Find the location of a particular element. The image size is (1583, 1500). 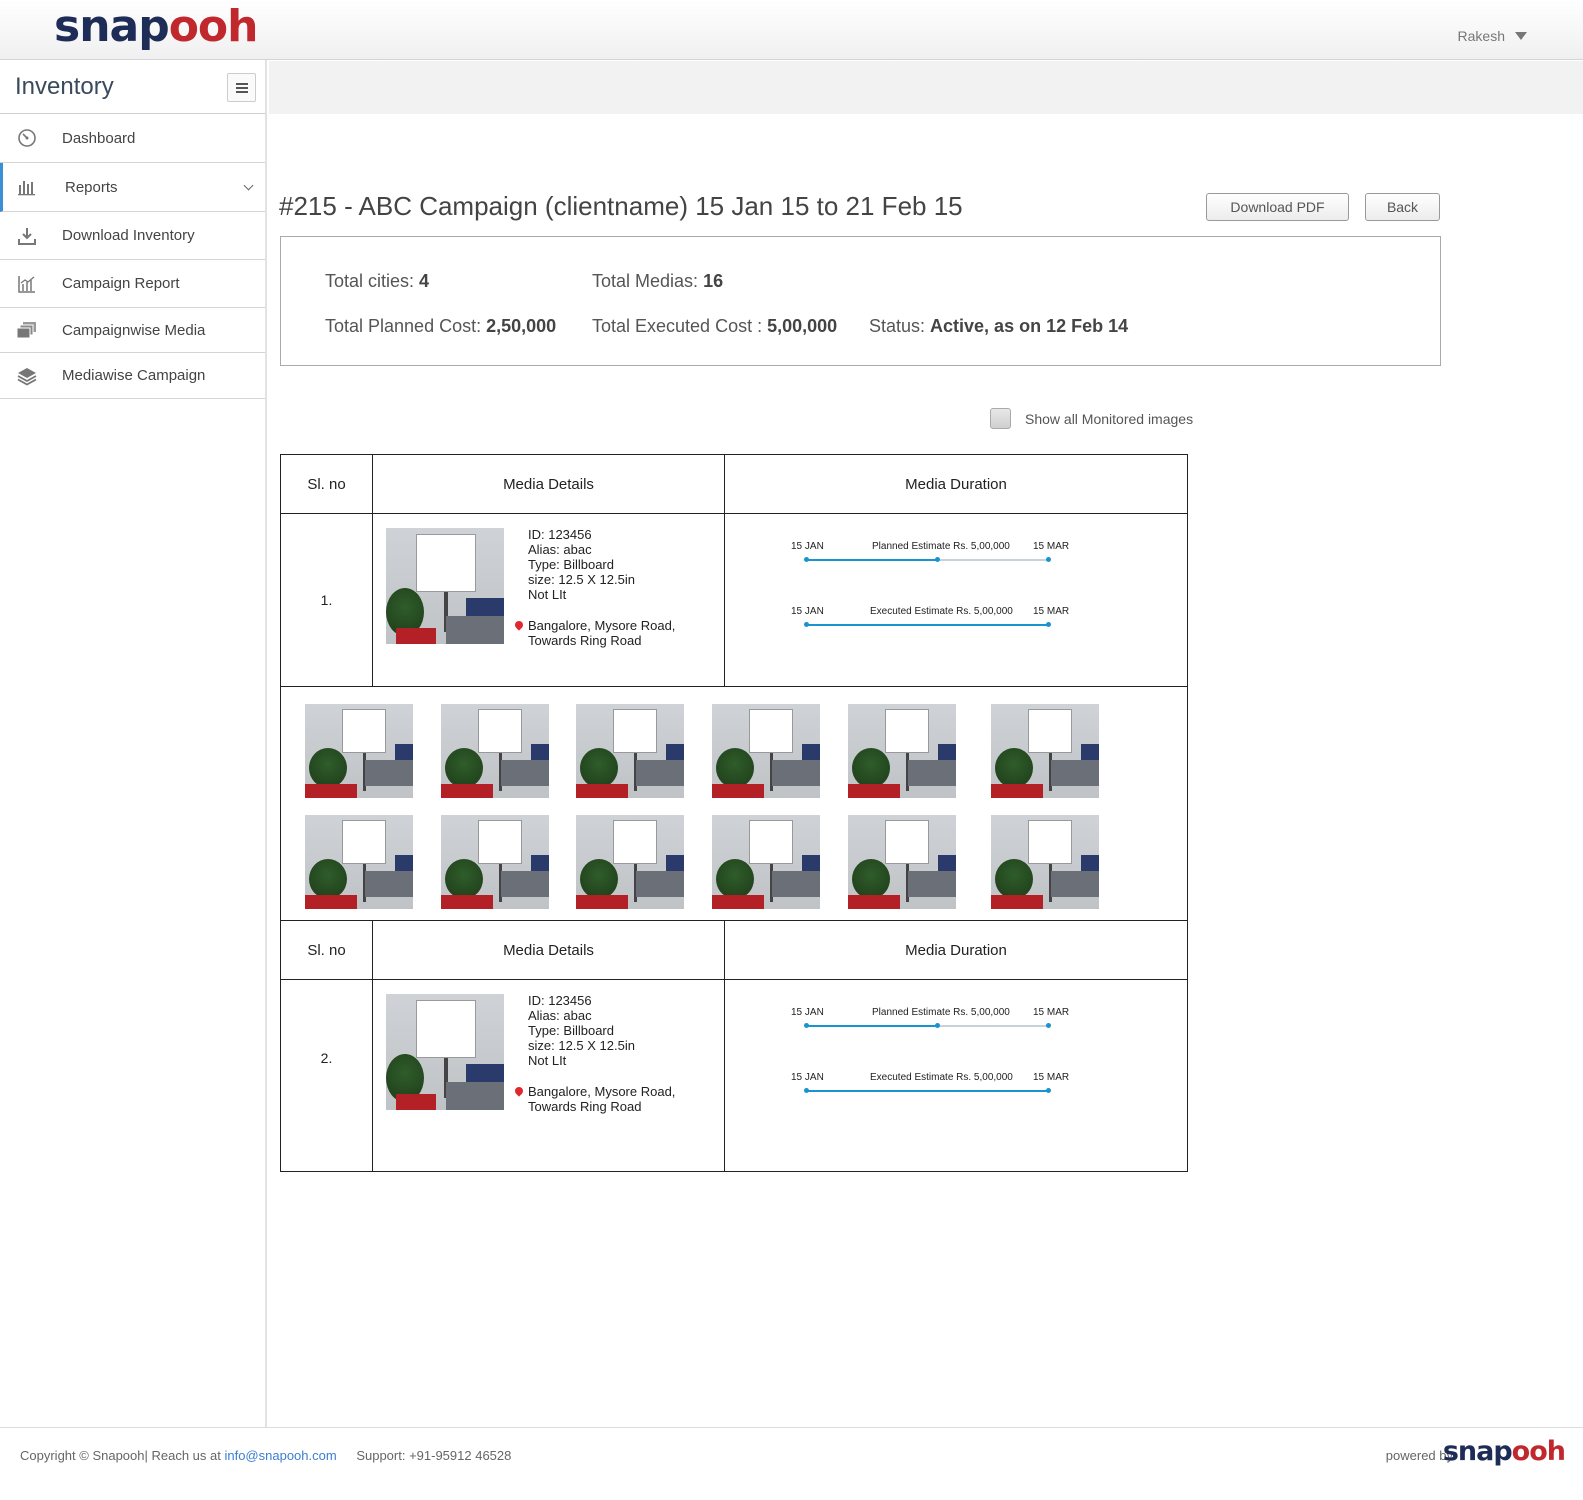

sidebar-item-reports: Reports is located at coordinates (132, 187).